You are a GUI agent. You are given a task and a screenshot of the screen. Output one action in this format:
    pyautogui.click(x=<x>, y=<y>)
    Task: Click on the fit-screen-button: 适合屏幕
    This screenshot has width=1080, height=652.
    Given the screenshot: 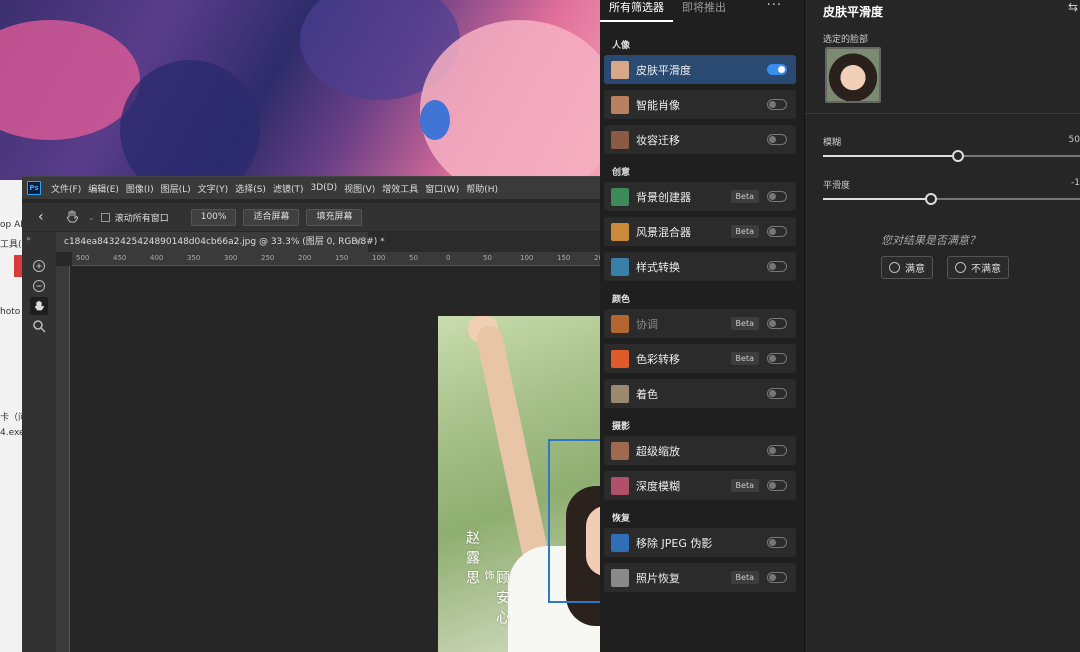 What is the action you would take?
    pyautogui.click(x=271, y=217)
    